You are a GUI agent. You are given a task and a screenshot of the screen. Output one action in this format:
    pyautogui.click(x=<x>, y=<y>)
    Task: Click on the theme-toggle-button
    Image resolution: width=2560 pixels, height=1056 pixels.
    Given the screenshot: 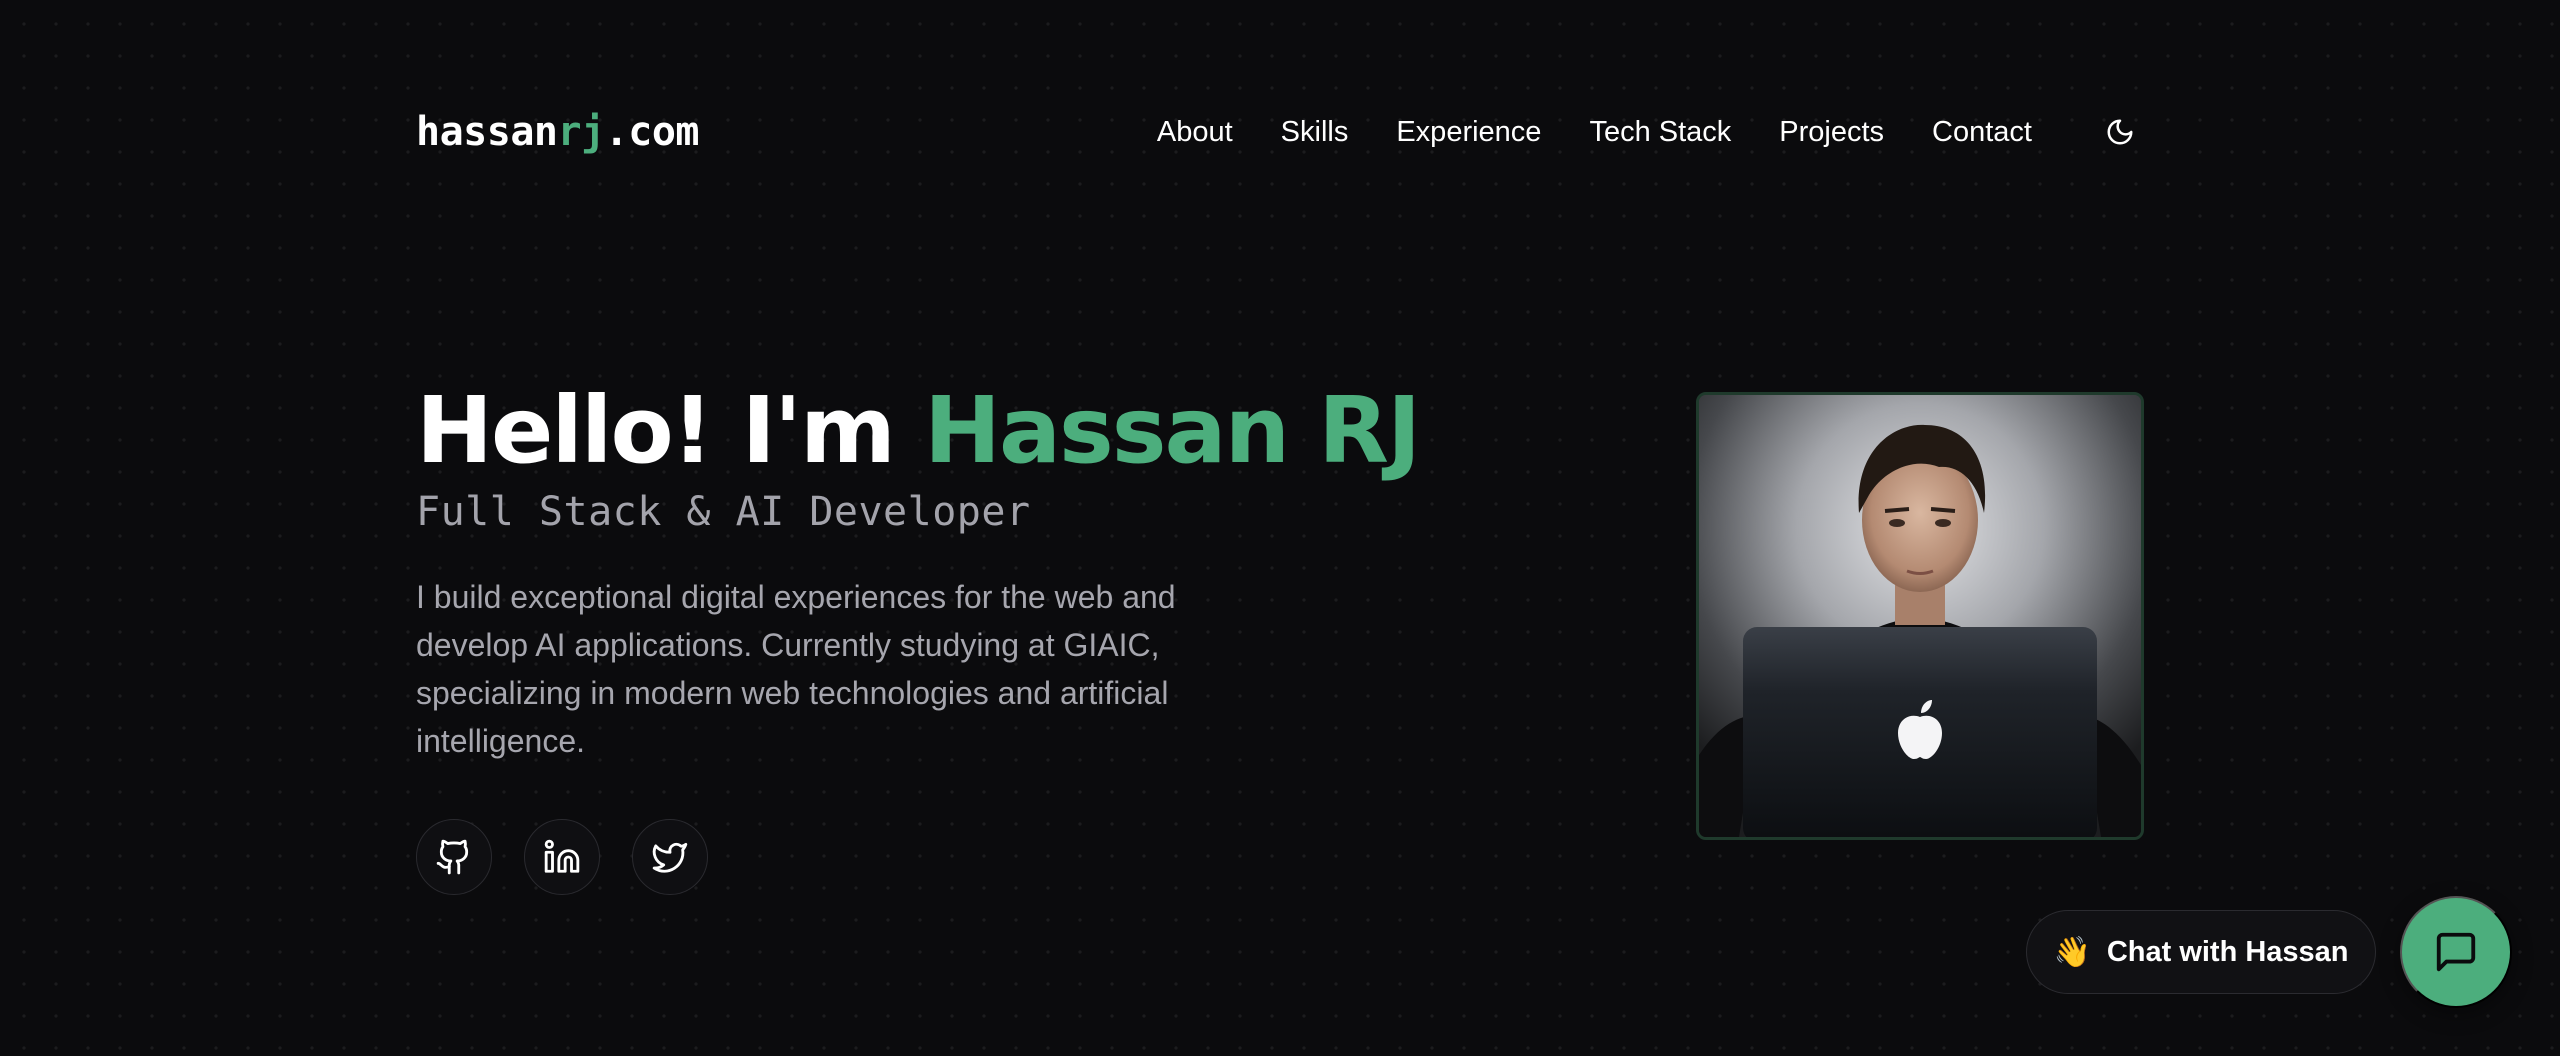 What is the action you would take?
    pyautogui.click(x=2120, y=132)
    